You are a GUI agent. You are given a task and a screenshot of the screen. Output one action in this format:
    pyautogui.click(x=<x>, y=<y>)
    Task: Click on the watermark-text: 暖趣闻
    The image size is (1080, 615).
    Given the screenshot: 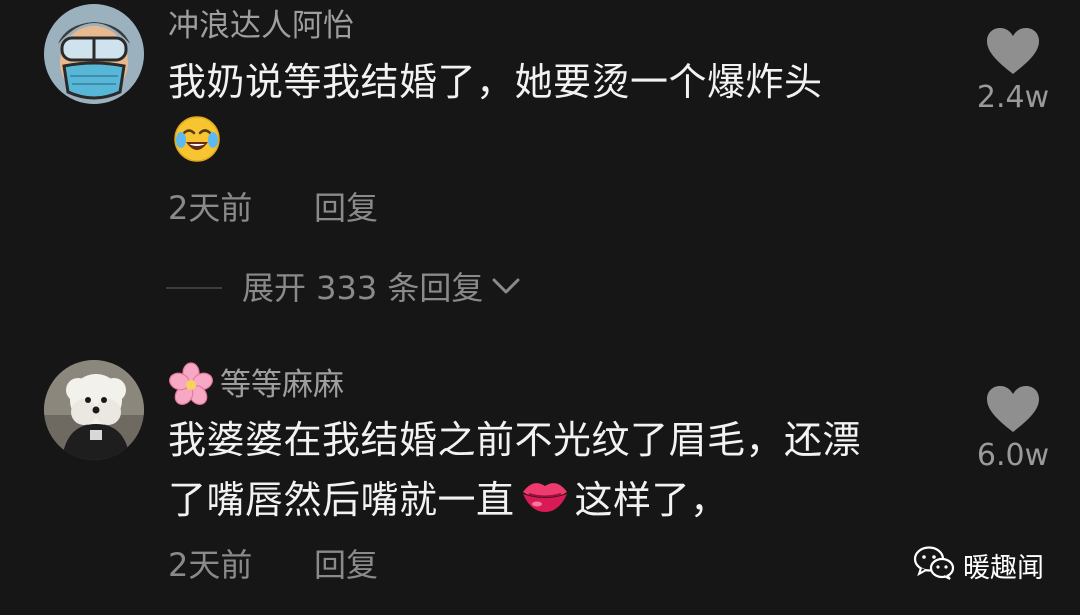 What is the action you would take?
    pyautogui.click(x=1003, y=568)
    